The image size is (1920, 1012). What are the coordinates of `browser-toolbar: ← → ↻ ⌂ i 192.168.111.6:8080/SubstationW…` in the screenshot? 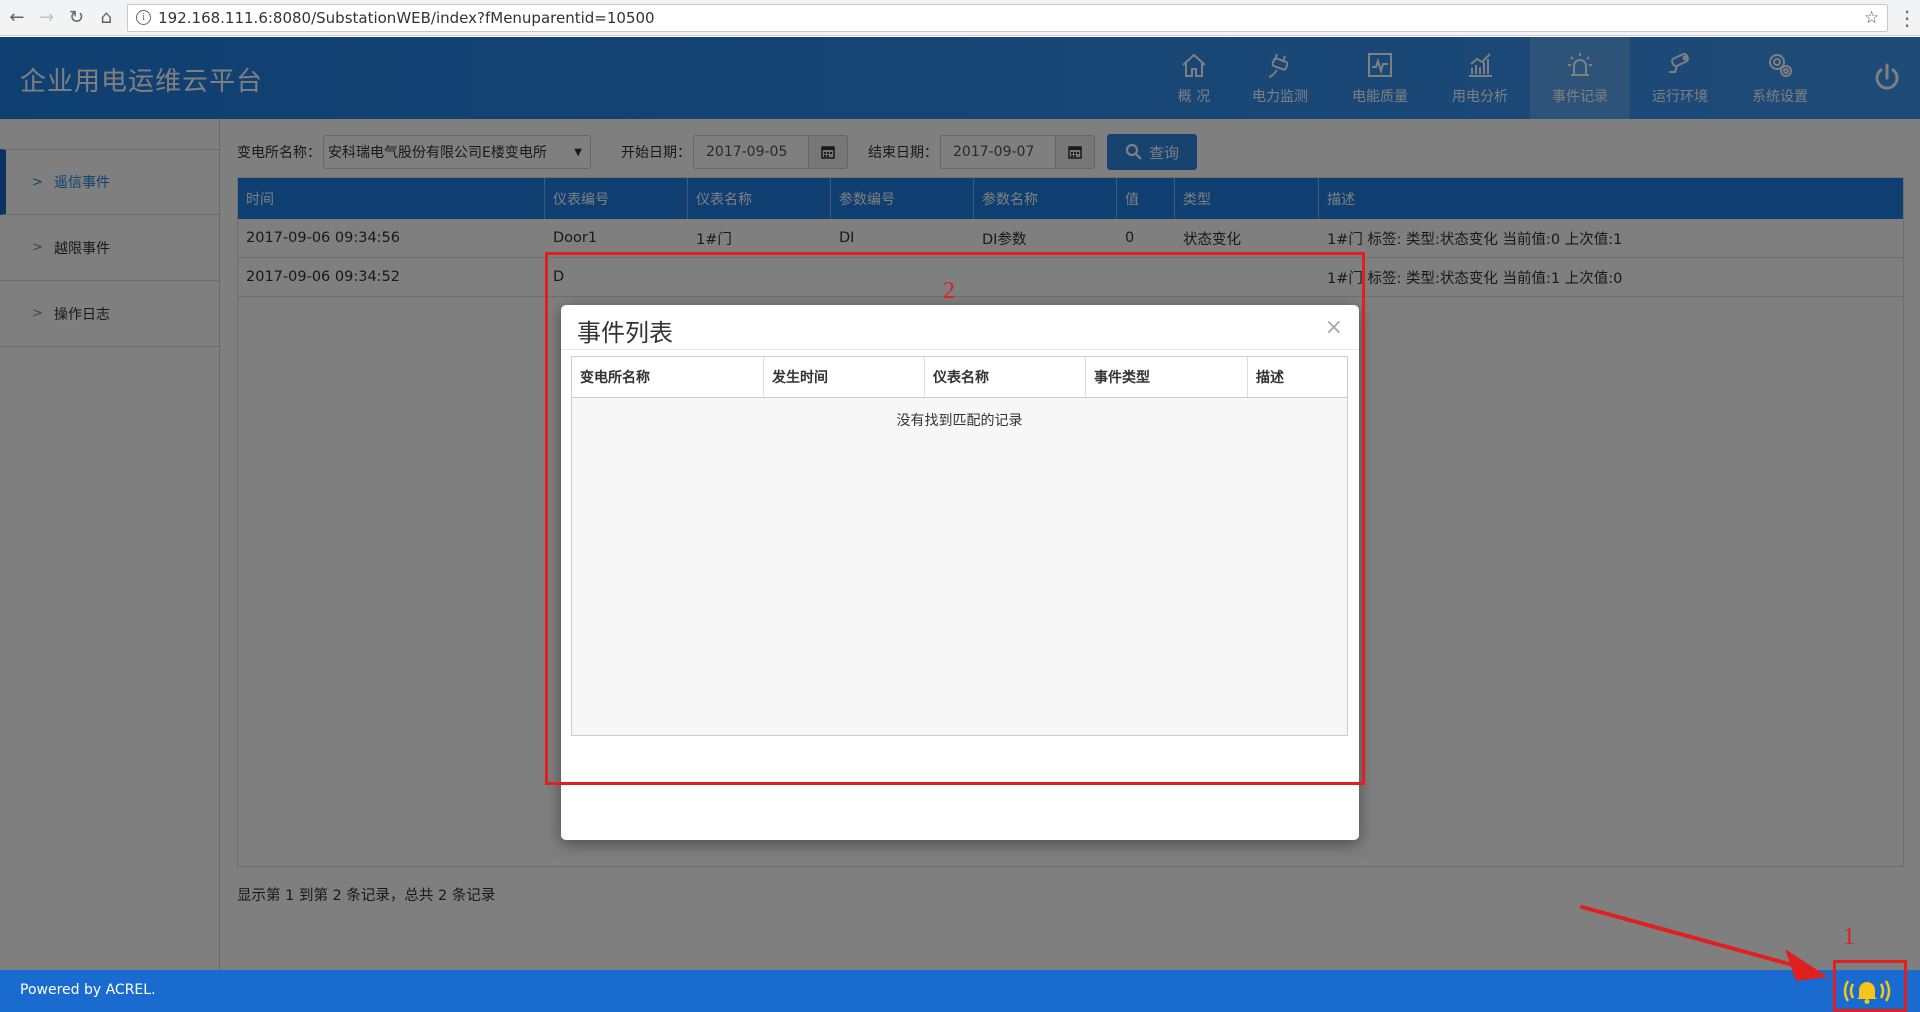 It's located at (960, 18).